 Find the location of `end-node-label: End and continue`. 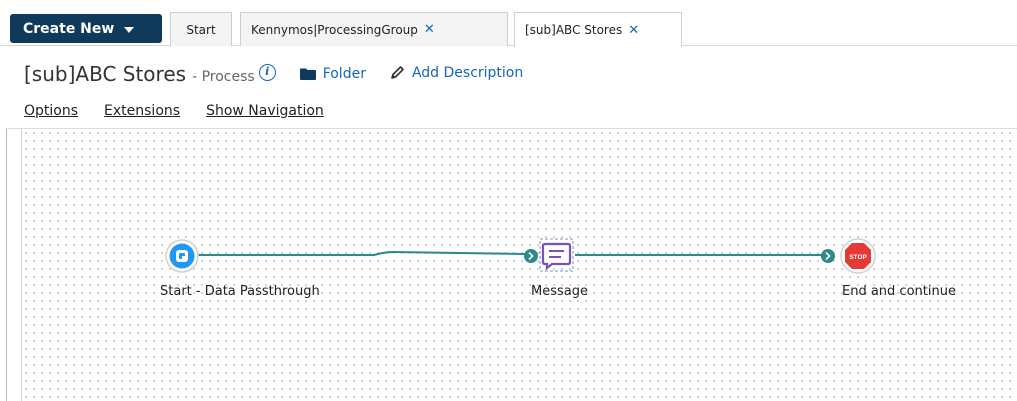

end-node-label: End and continue is located at coordinates (899, 291).